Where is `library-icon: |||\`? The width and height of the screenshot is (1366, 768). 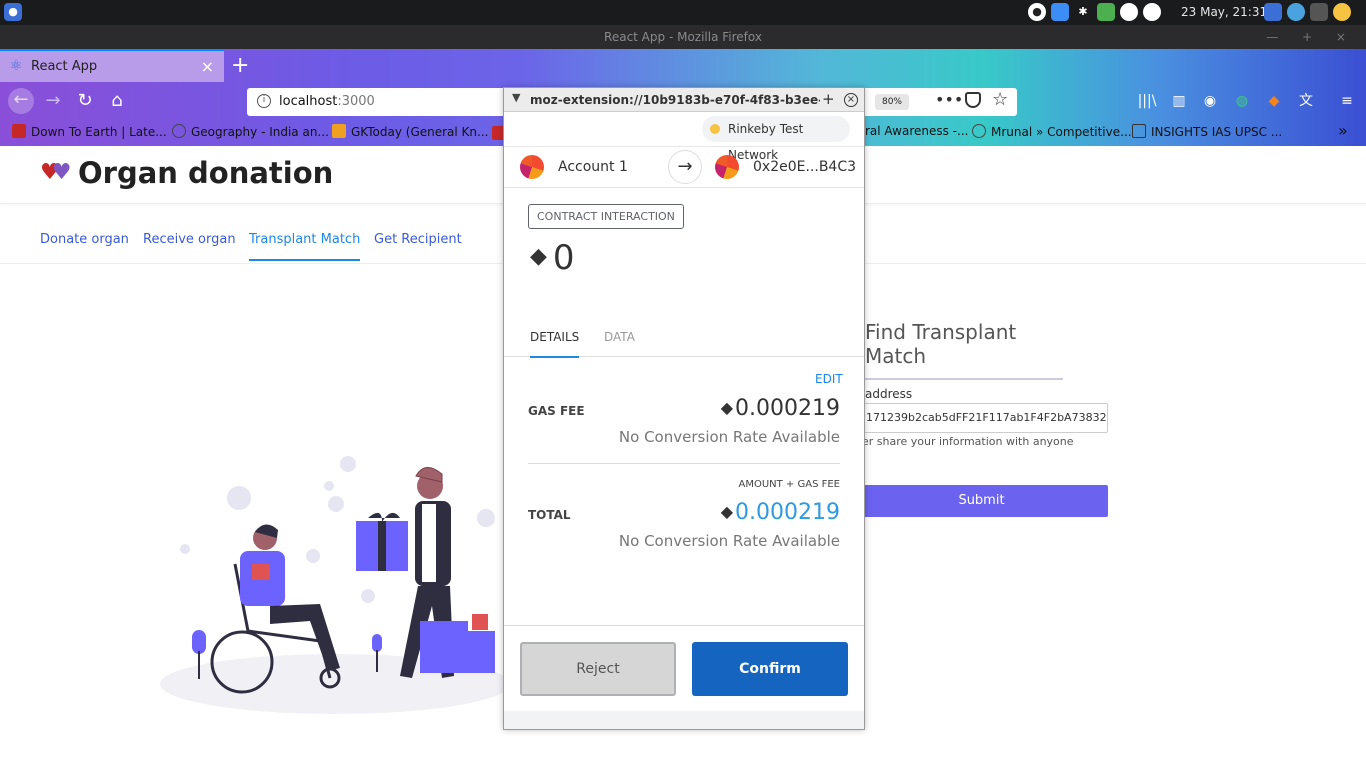 library-icon: |||\ is located at coordinates (1147, 101).